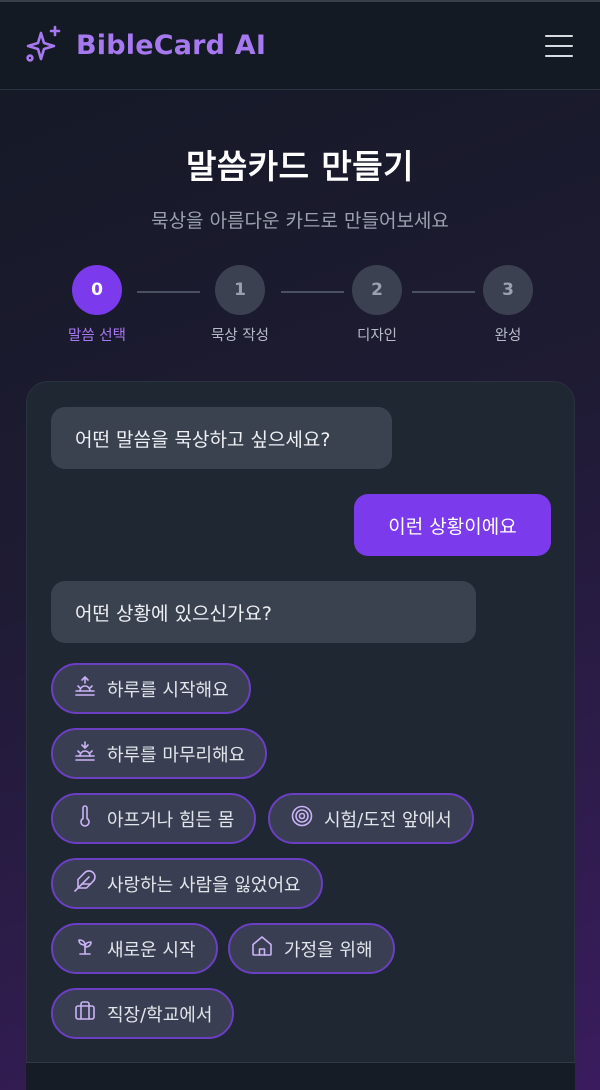 The width and height of the screenshot is (600, 1090). I want to click on brand: BibleCard AI, so click(145, 46).